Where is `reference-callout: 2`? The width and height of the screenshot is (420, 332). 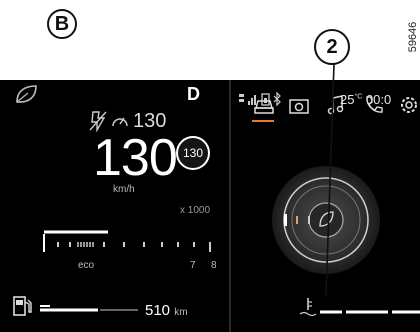
reference-callout: 2 is located at coordinates (332, 47).